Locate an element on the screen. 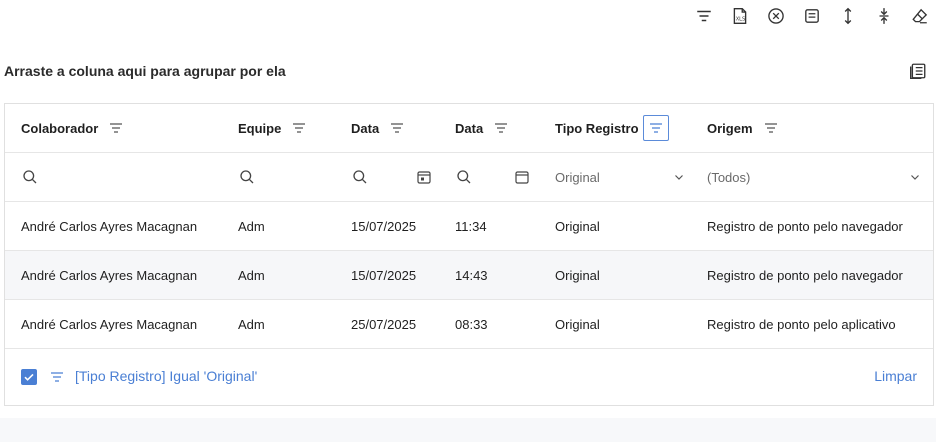 The height and width of the screenshot is (442, 936). cell-hora: 11:34 is located at coordinates (471, 226).